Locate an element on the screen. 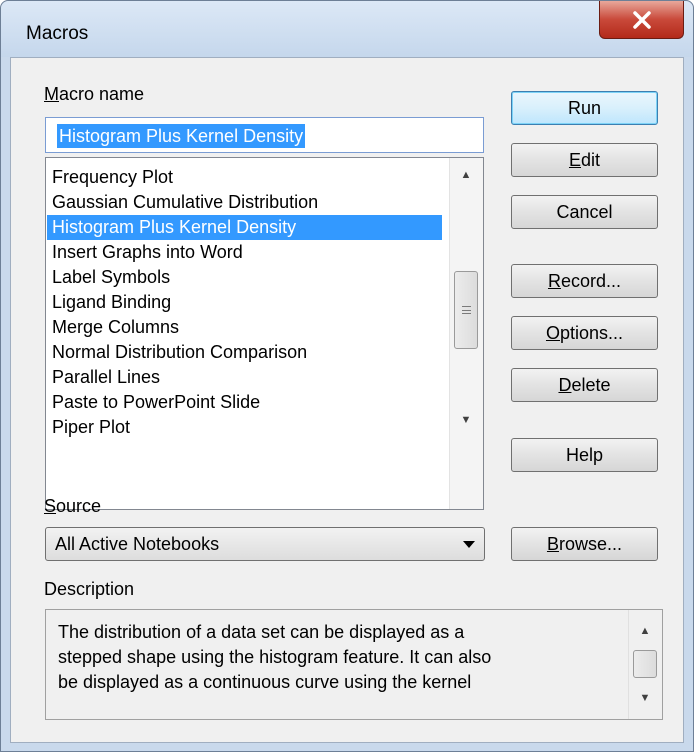  list-item-selected: Histogram Plus Kernel Density is located at coordinates (244, 227).